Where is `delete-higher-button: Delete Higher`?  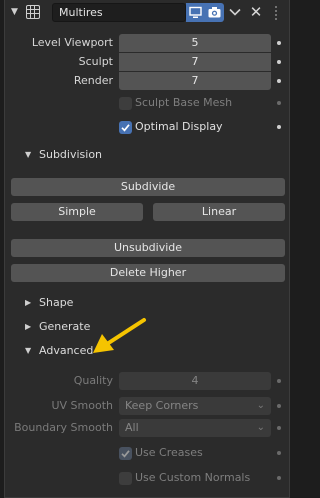 delete-higher-button: Delete Higher is located at coordinates (148, 273).